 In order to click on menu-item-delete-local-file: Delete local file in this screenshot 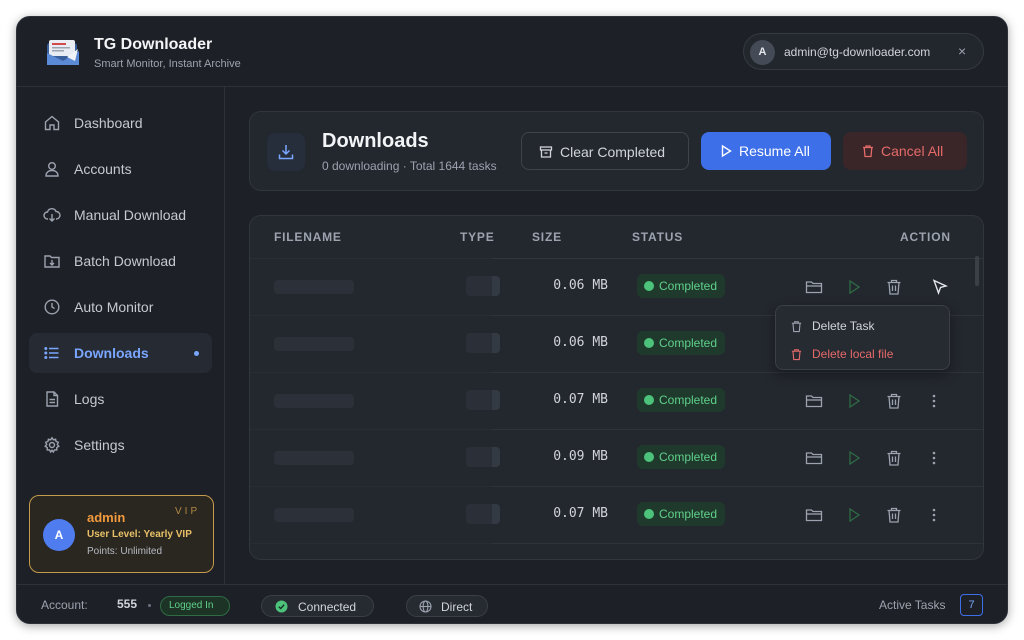, I will do `click(863, 354)`.